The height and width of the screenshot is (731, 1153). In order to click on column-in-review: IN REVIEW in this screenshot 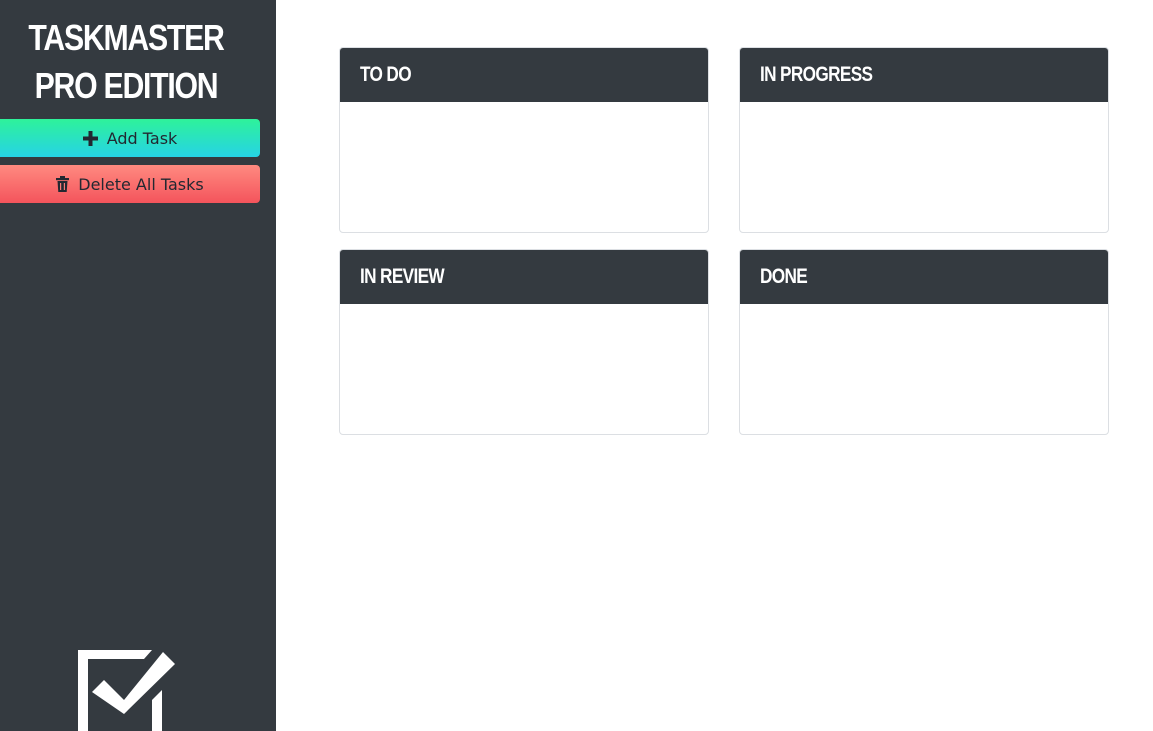, I will do `click(524, 342)`.